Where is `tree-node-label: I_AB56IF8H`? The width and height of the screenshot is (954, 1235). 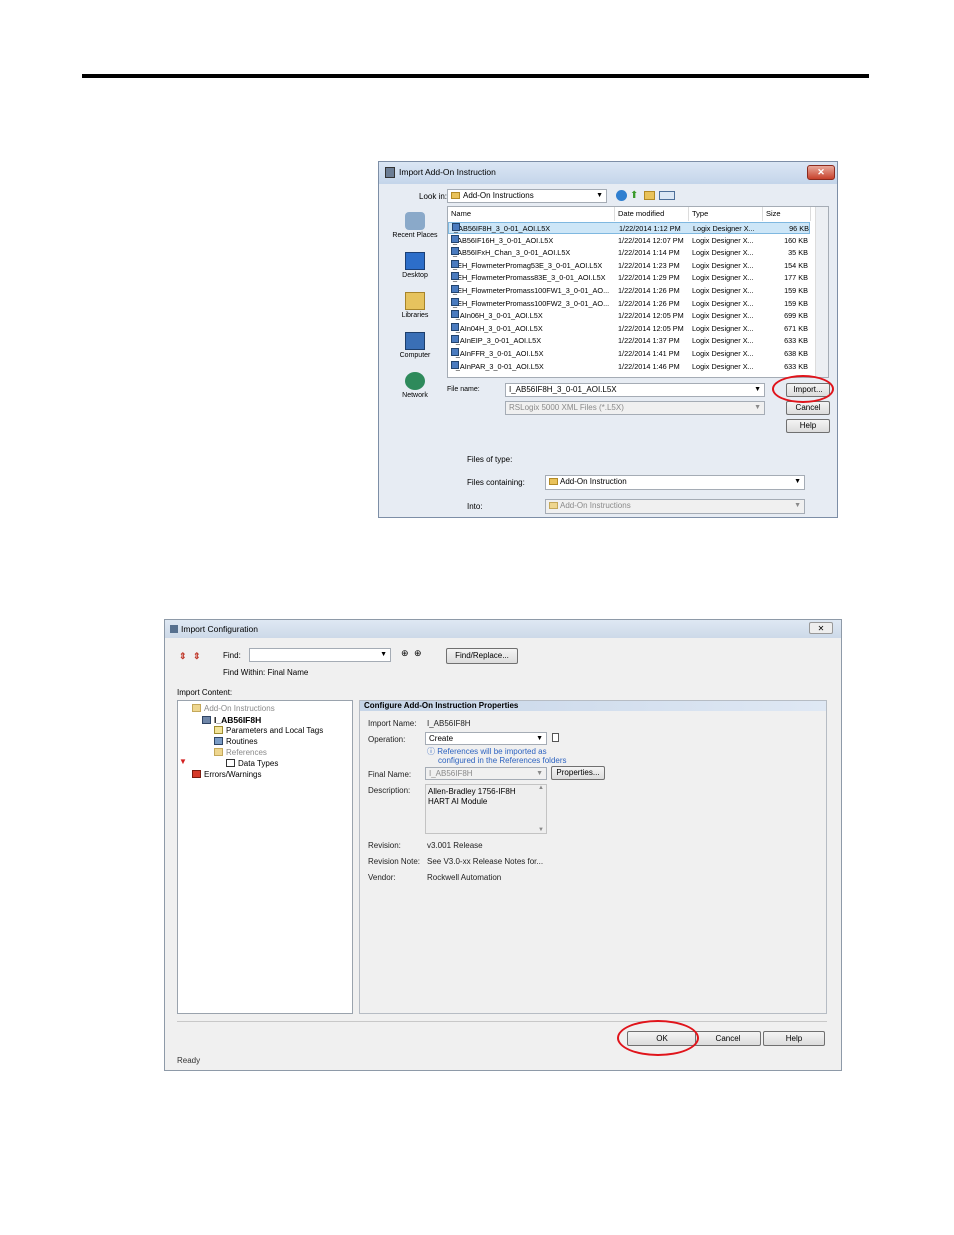
tree-node-label: I_AB56IF8H is located at coordinates (238, 720).